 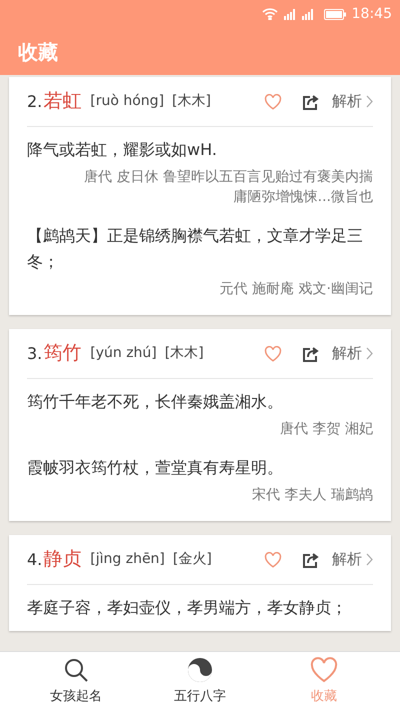 What do you see at coordinates (34, 101) in the screenshot?
I see `item-number: 2.` at bounding box center [34, 101].